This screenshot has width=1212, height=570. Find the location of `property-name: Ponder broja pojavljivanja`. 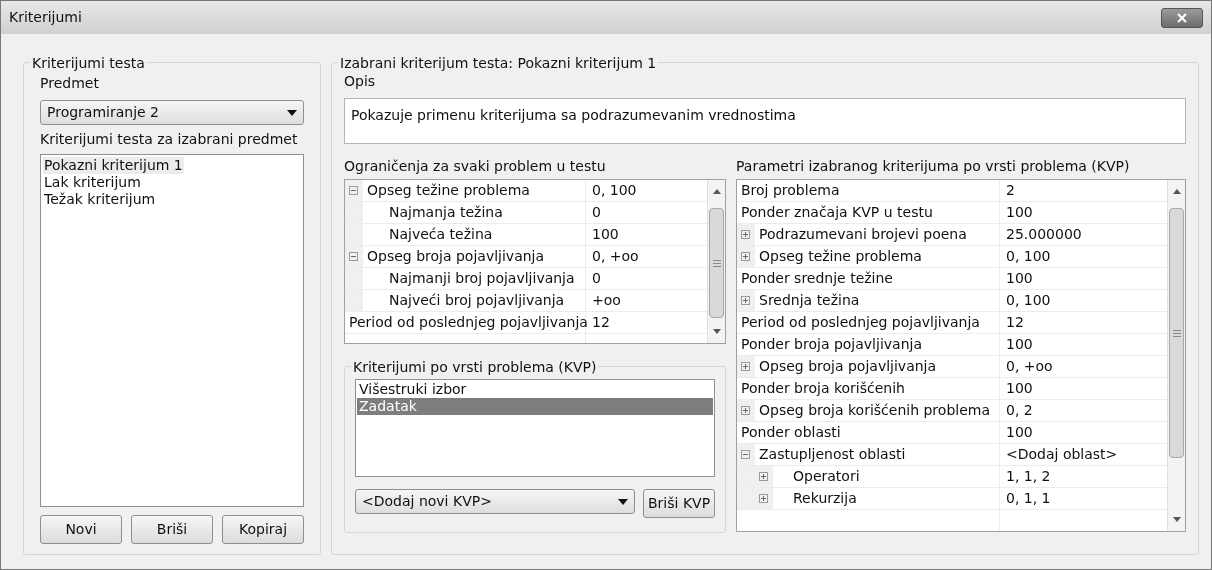

property-name: Ponder broja pojavljivanja is located at coordinates (831, 344).